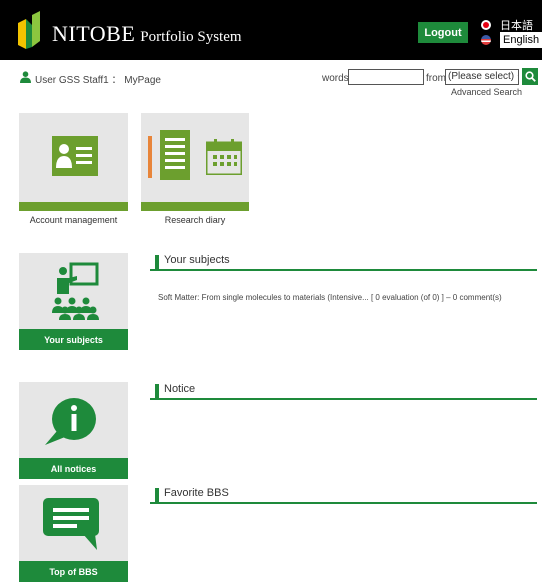 The image size is (542, 586). What do you see at coordinates (486, 25) in the screenshot?
I see `japan-flag-icon` at bounding box center [486, 25].